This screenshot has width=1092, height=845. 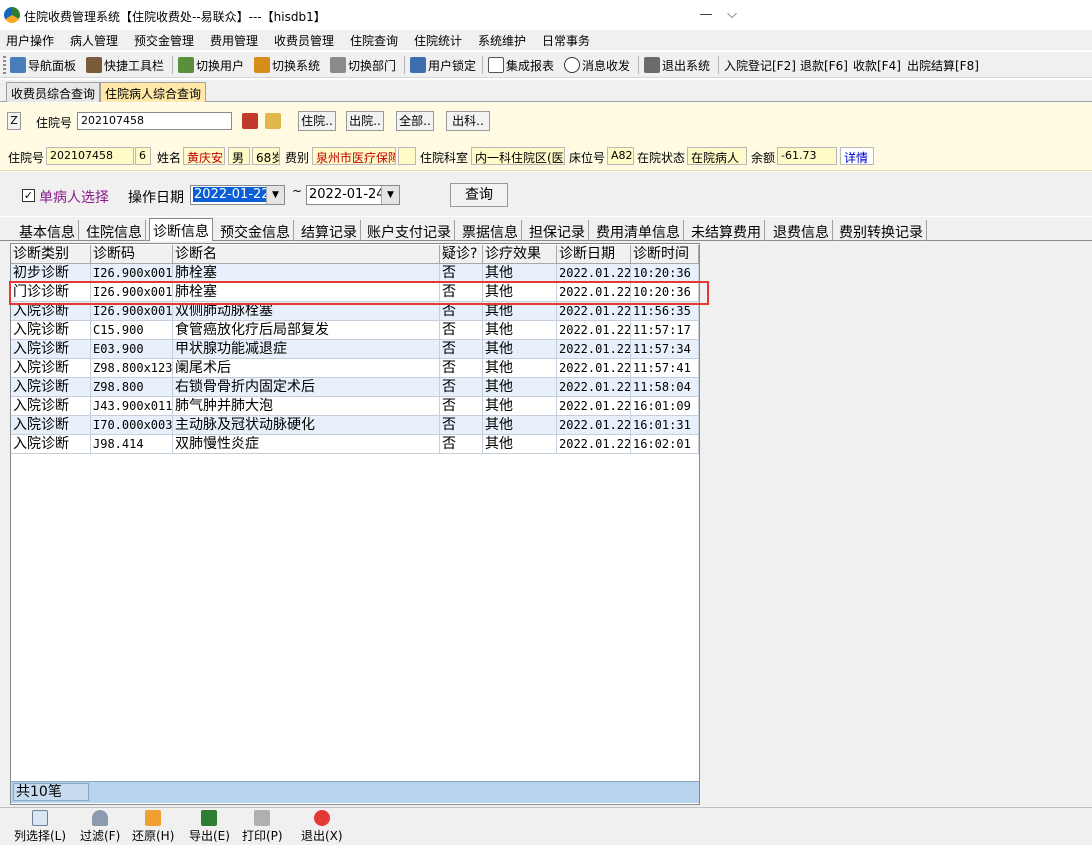 I want to click on inpatient-filter-button: 住院.., so click(x=317, y=121).